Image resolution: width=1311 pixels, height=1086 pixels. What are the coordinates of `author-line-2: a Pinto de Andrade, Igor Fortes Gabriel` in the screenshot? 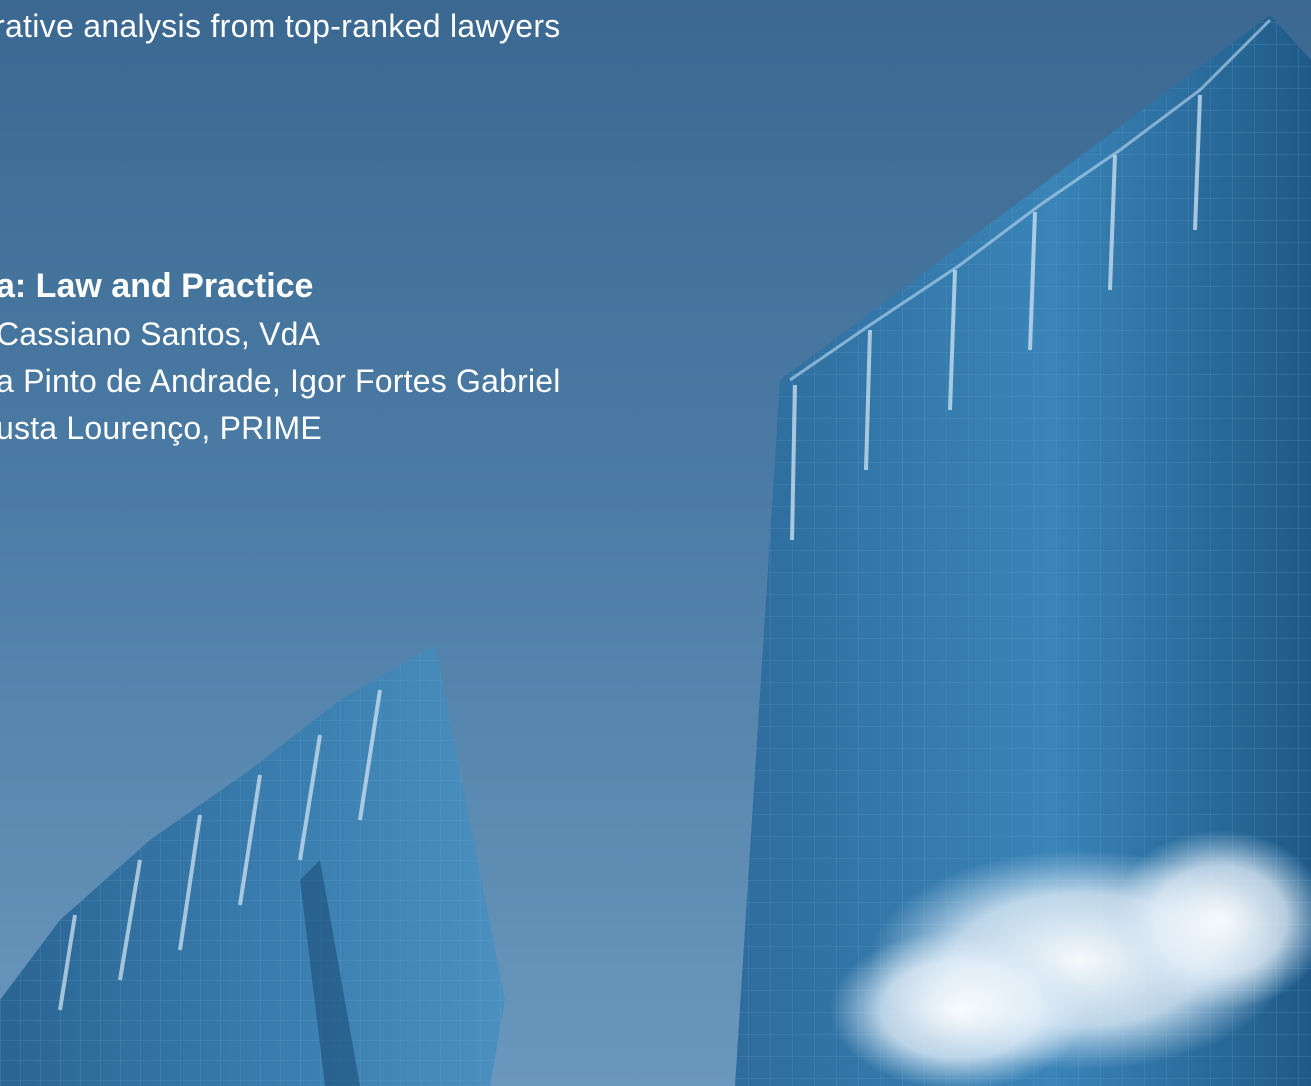 It's located at (280, 381).